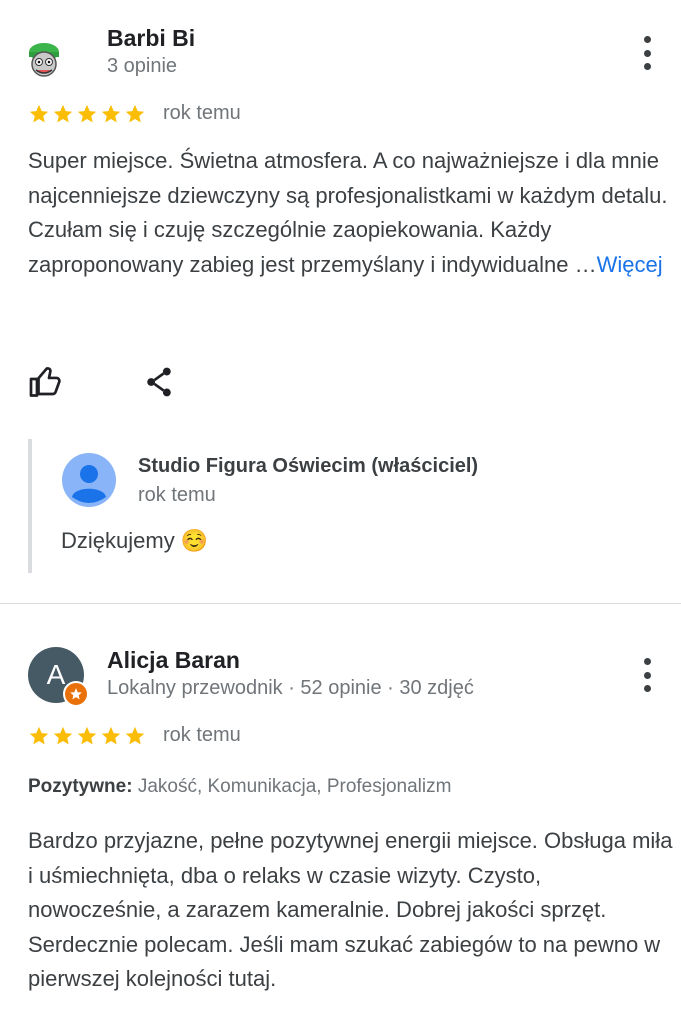  What do you see at coordinates (177, 495) in the screenshot?
I see `owner-reply-time: rok temu` at bounding box center [177, 495].